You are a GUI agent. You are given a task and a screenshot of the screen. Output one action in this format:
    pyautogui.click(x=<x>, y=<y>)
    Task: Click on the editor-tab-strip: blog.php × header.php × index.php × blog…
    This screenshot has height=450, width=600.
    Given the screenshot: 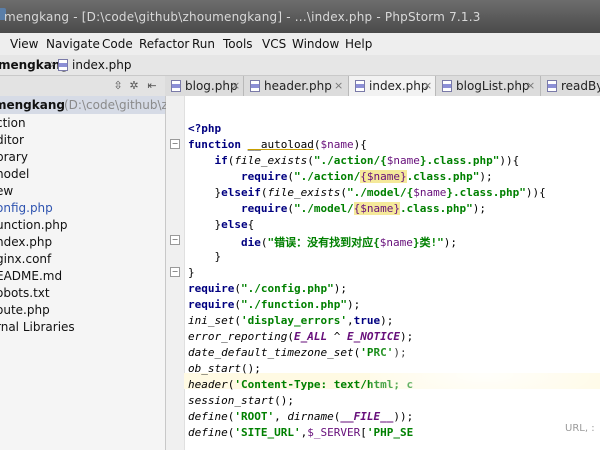 What is the action you would take?
    pyautogui.click(x=382, y=86)
    